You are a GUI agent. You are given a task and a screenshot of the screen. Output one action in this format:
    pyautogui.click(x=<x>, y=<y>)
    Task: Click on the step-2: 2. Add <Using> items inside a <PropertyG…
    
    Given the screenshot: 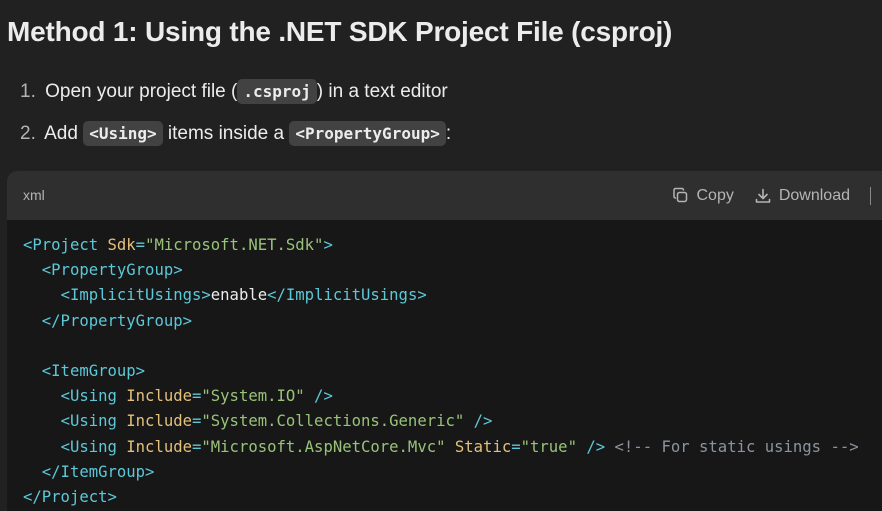 What is the action you would take?
    pyautogui.click(x=235, y=134)
    